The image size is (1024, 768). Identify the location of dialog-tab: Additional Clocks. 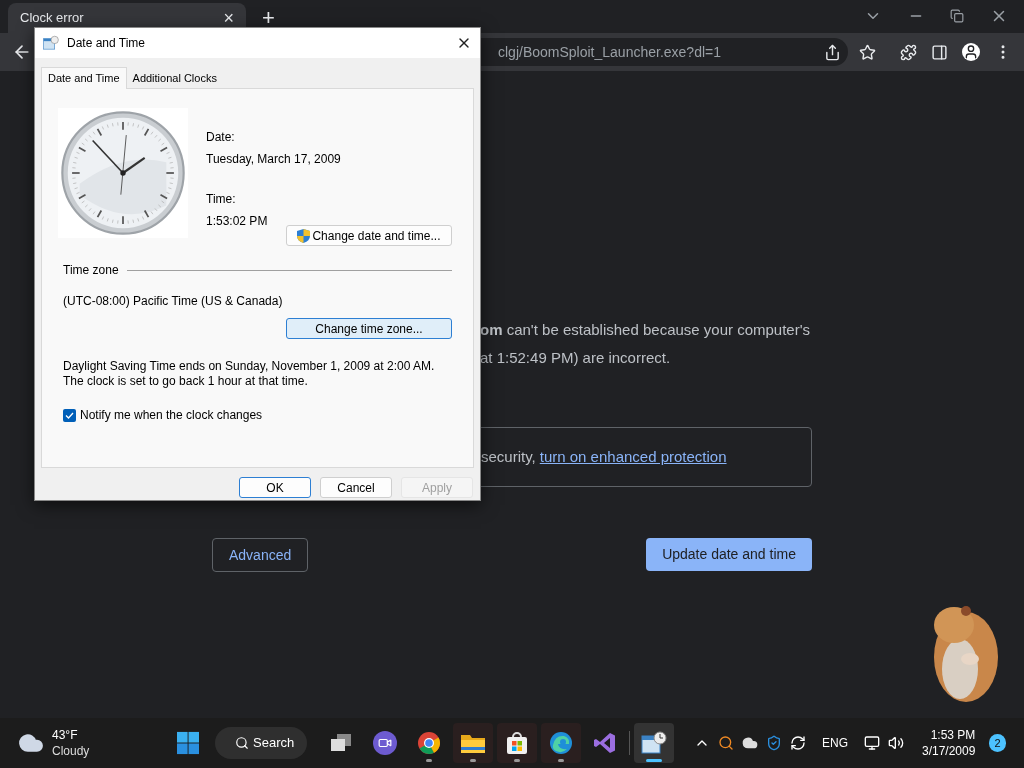
(174, 78).